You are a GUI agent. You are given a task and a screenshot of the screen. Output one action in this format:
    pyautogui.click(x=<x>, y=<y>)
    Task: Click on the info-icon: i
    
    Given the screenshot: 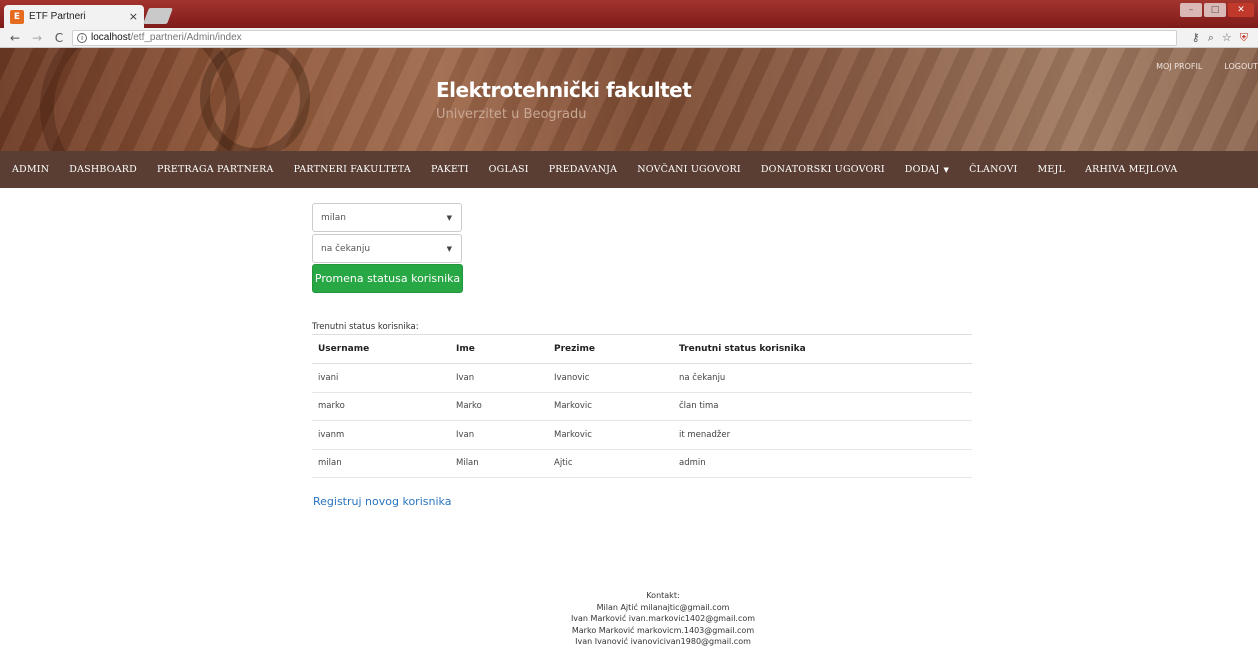 What is the action you would take?
    pyautogui.click(x=82, y=37)
    